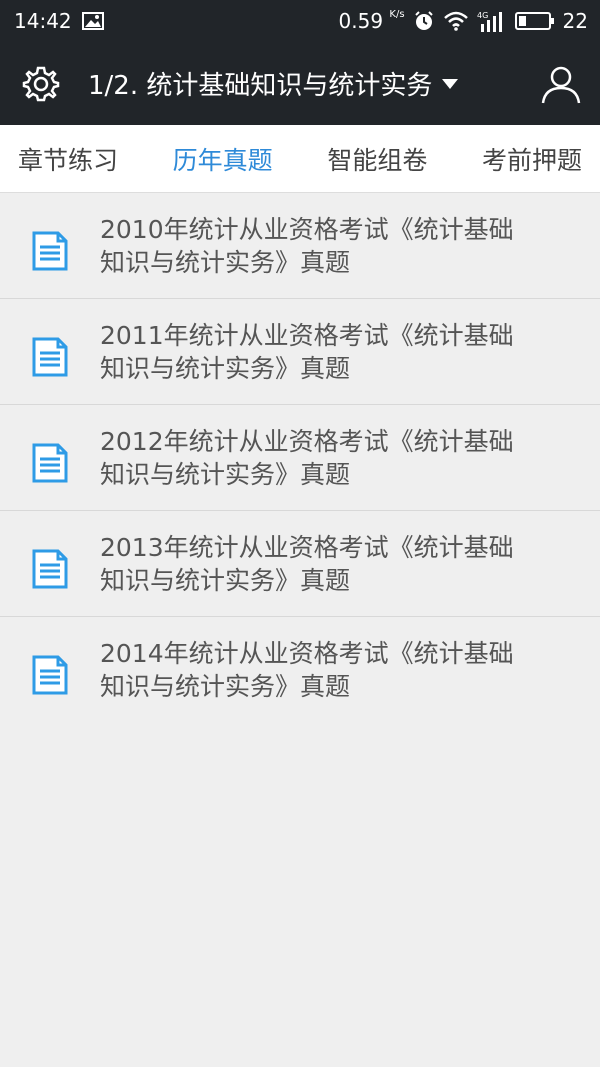 The width and height of the screenshot is (600, 1067). I want to click on list-item: 2013年统计从业资格考试《统计基础 知识与统计实务》真题, so click(300, 564).